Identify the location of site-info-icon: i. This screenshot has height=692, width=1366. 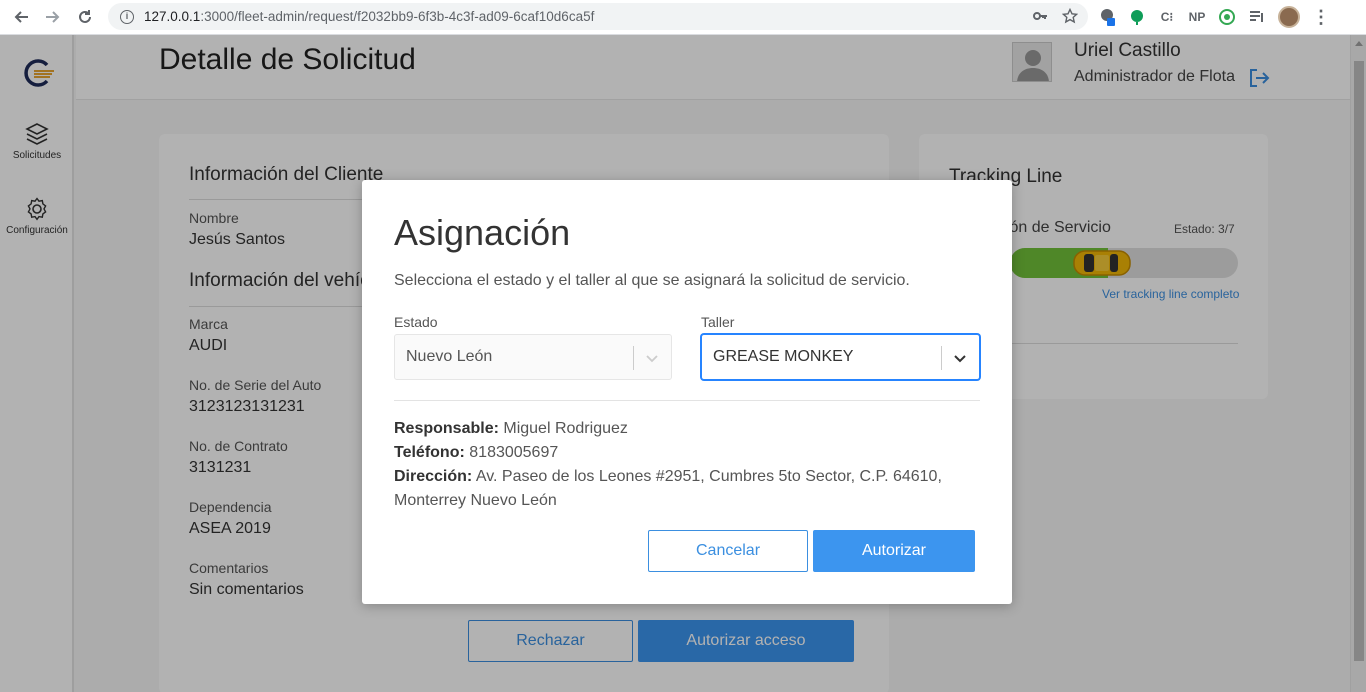
(127, 16).